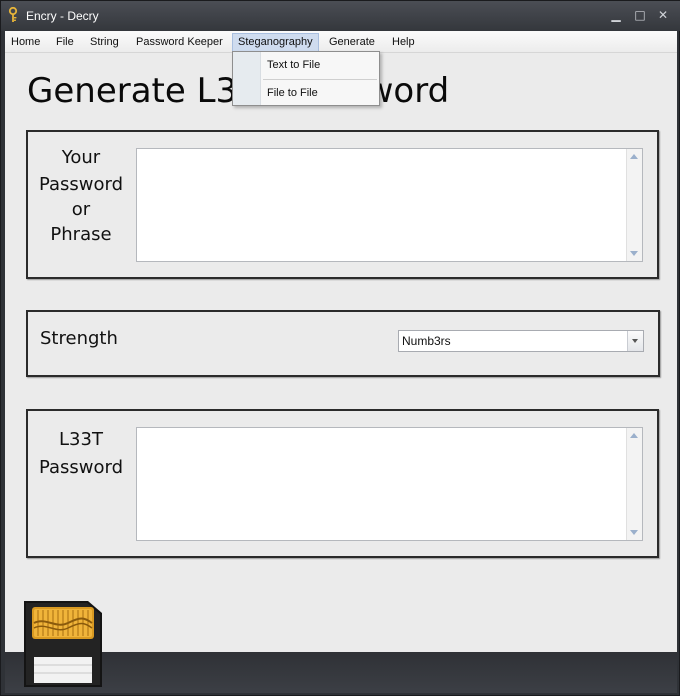 The image size is (680, 696). Describe the element at coordinates (634, 205) in the screenshot. I see `password-input-scrollbar` at that location.